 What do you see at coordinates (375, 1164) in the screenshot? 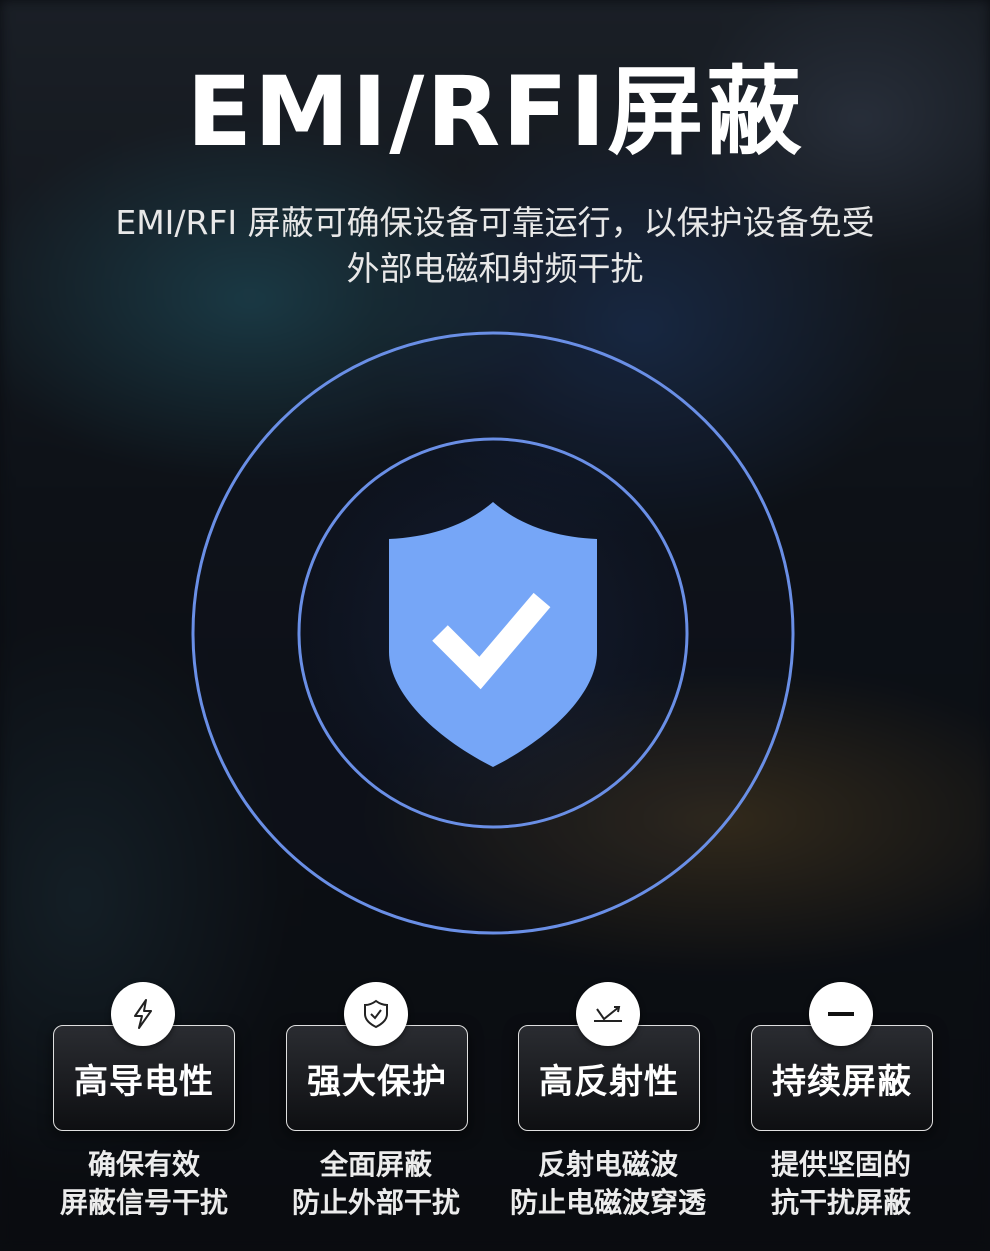
I see `feature-desc-line-1: 全面屏蔽` at bounding box center [375, 1164].